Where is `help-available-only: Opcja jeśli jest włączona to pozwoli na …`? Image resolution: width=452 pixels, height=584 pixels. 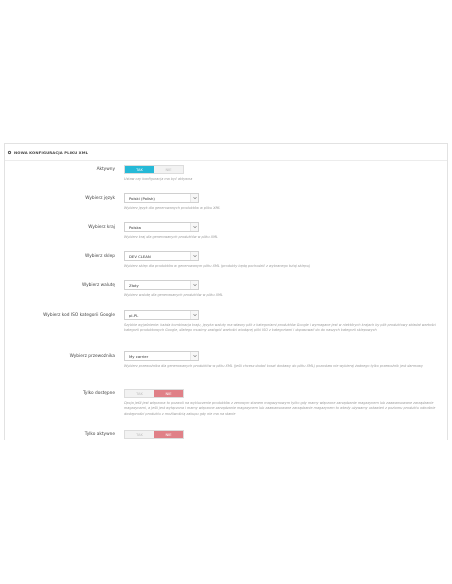 help-available-only: Opcja jeśli jest włączona to pozwoli na … is located at coordinates (280, 408).